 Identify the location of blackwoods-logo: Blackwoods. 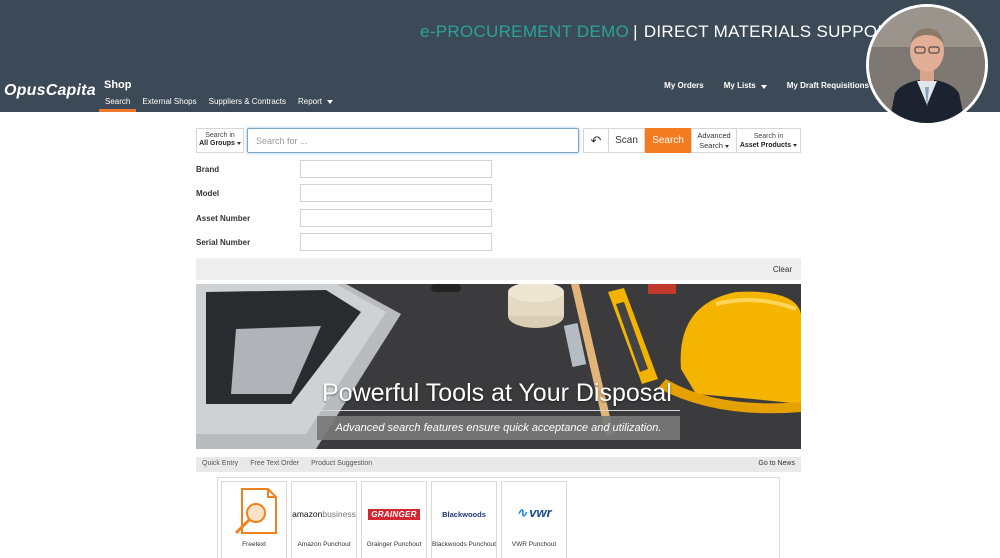
(464, 514).